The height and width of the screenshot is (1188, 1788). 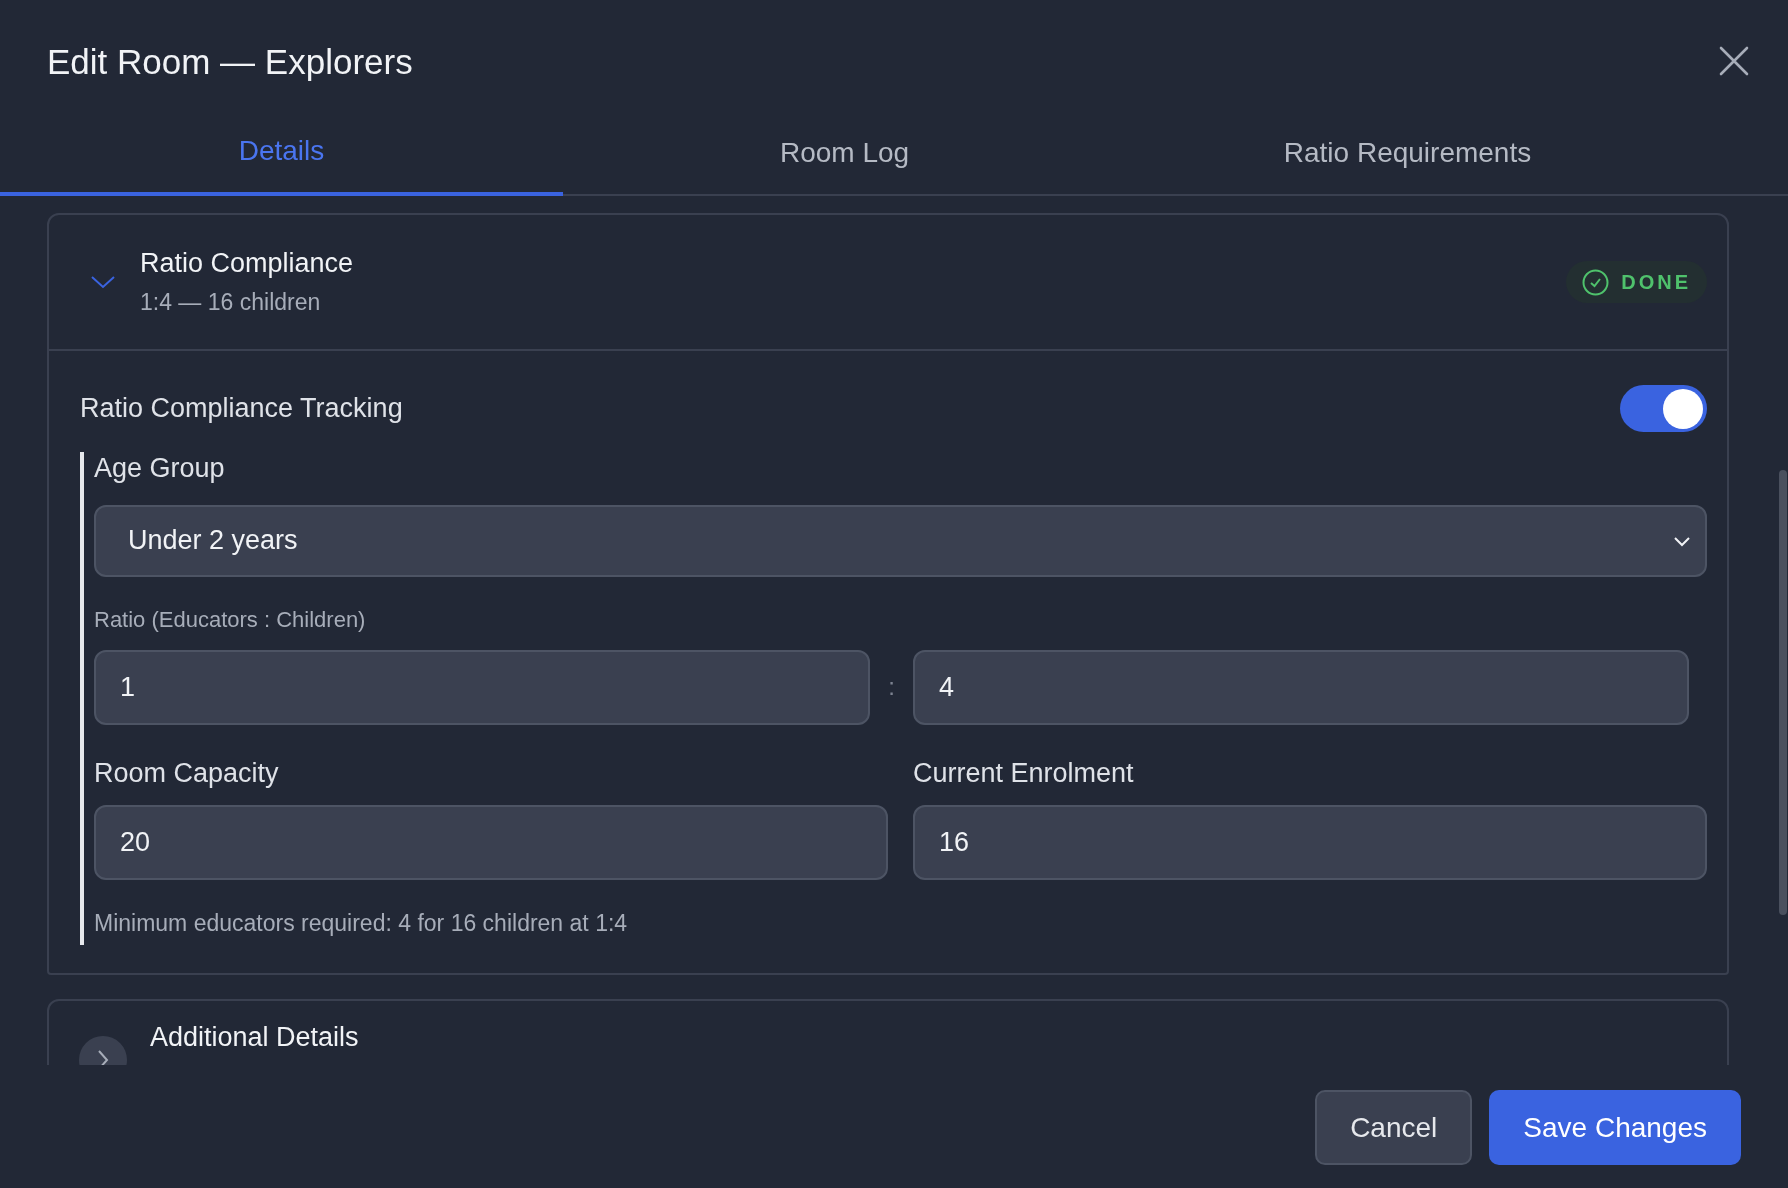 What do you see at coordinates (255, 1037) in the screenshot?
I see `section-title: Additional Details` at bounding box center [255, 1037].